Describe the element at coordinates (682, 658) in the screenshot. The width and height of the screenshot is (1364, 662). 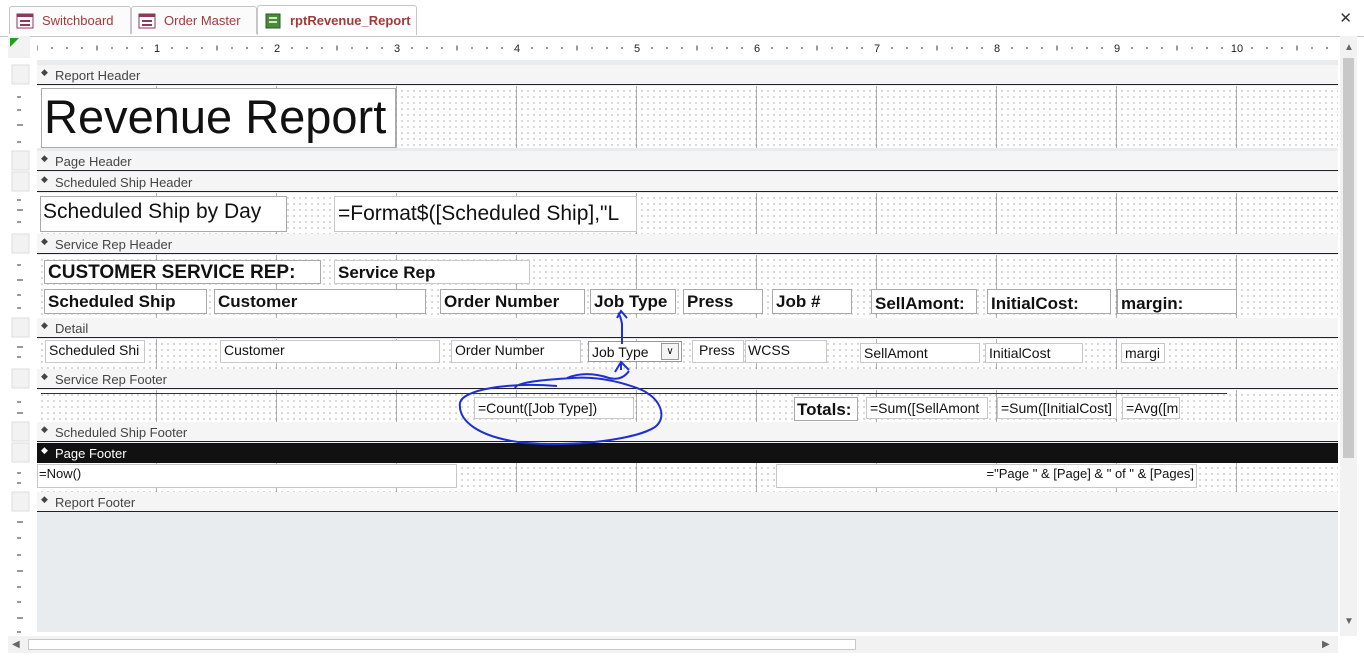
I see `status-bar` at that location.